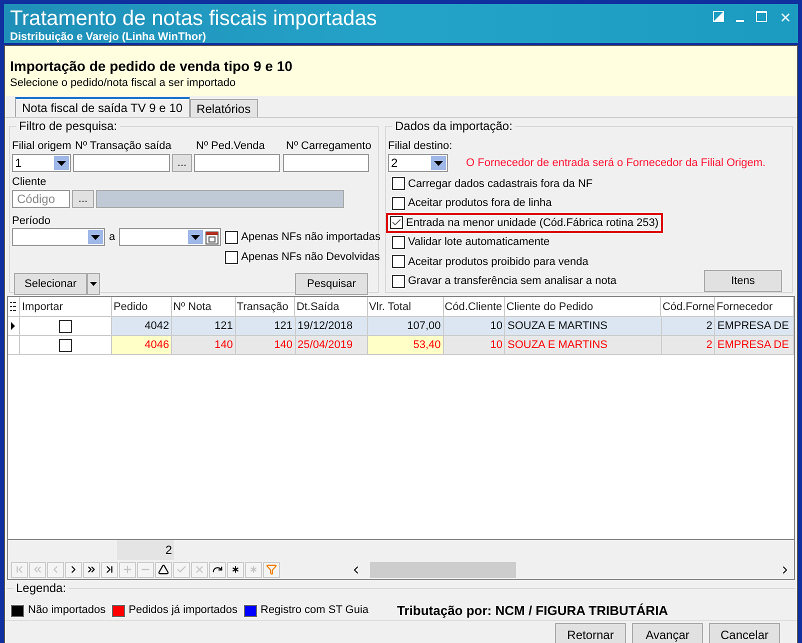 This screenshot has height=643, width=802. I want to click on date-field, so click(170, 237).